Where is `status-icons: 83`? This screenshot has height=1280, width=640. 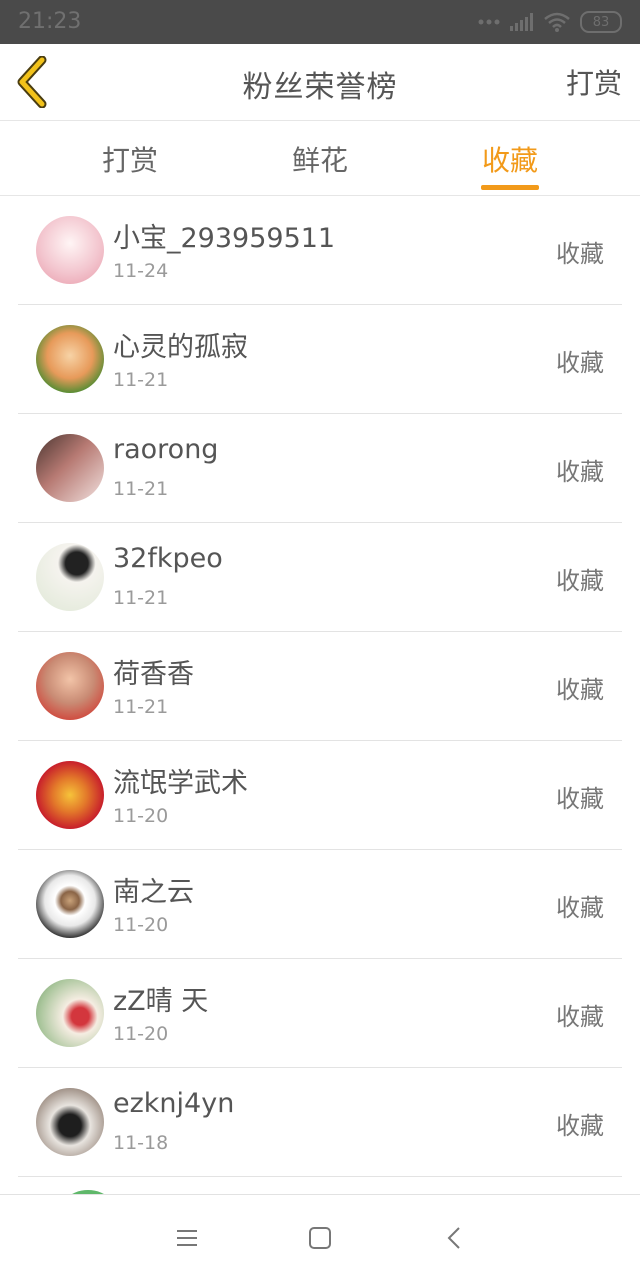 status-icons: 83 is located at coordinates (550, 22).